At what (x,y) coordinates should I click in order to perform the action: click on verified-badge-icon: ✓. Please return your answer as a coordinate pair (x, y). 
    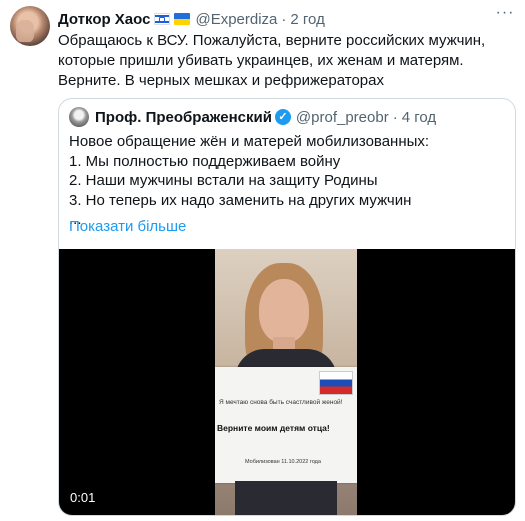
    Looking at the image, I should click on (282, 117).